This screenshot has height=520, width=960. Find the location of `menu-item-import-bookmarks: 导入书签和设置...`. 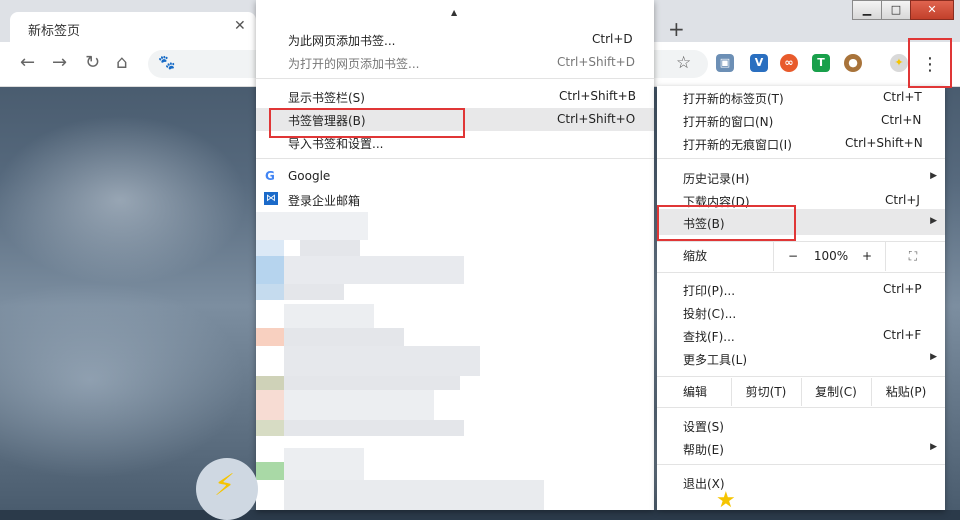

menu-item-import-bookmarks: 导入书签和设置... is located at coordinates (455, 142).